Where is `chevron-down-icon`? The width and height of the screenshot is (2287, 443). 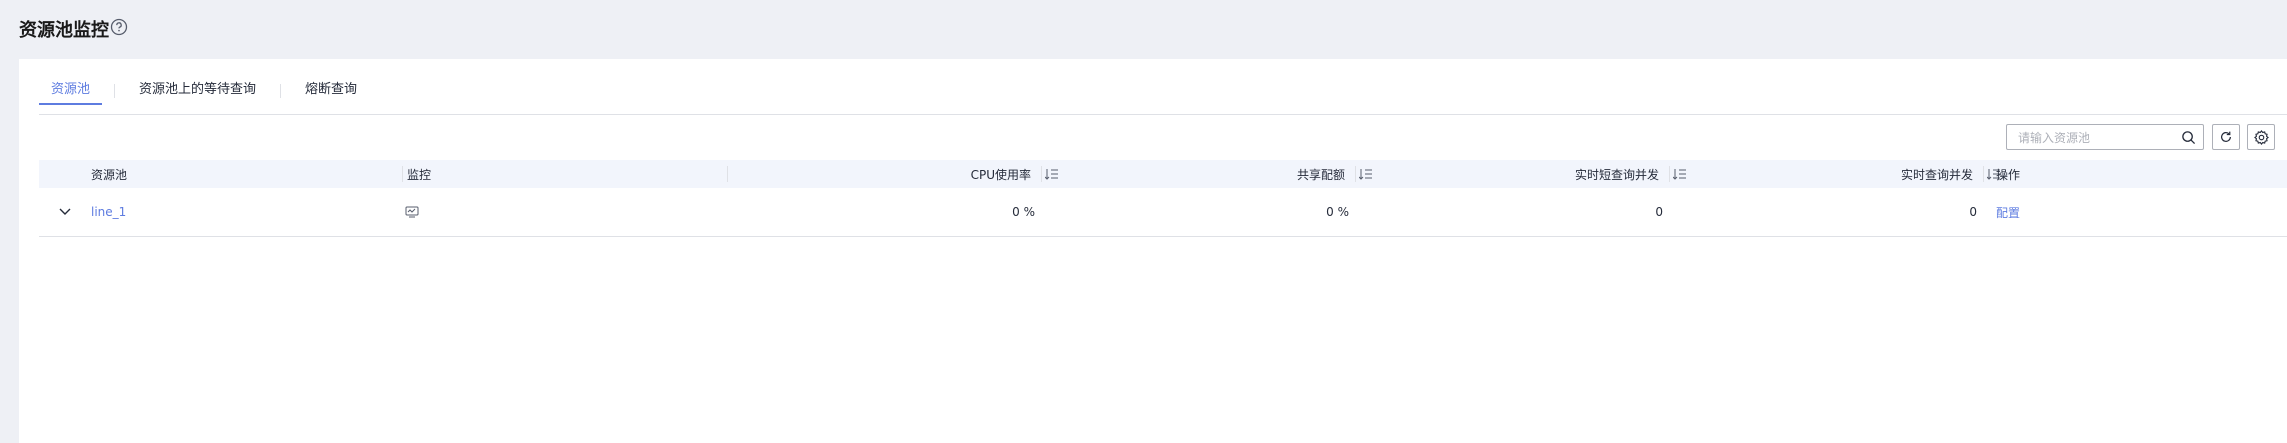 chevron-down-icon is located at coordinates (65, 211).